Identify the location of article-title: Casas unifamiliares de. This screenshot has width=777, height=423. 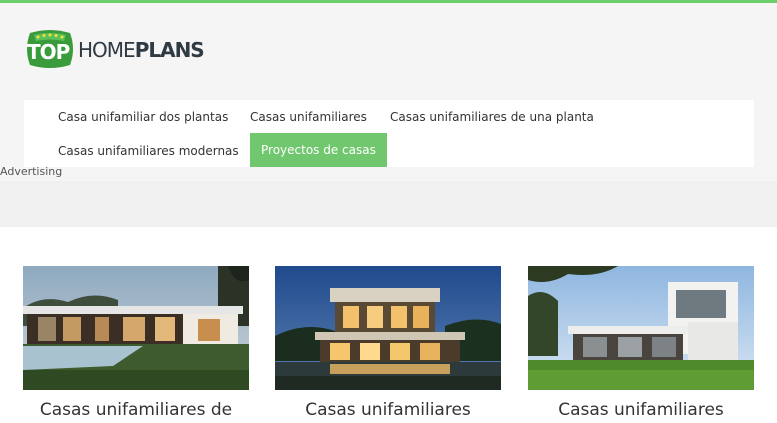
(136, 410).